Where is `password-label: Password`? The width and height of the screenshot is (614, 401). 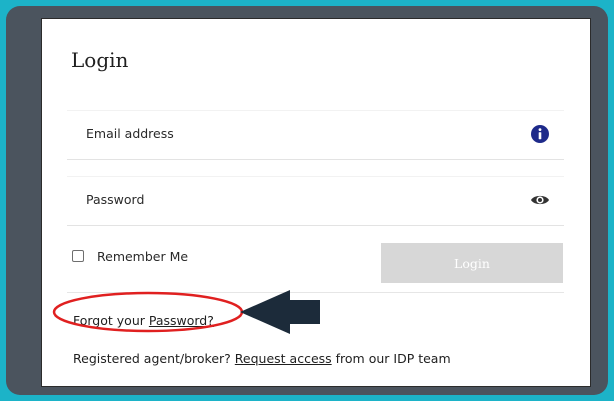 password-label: Password is located at coordinates (115, 199).